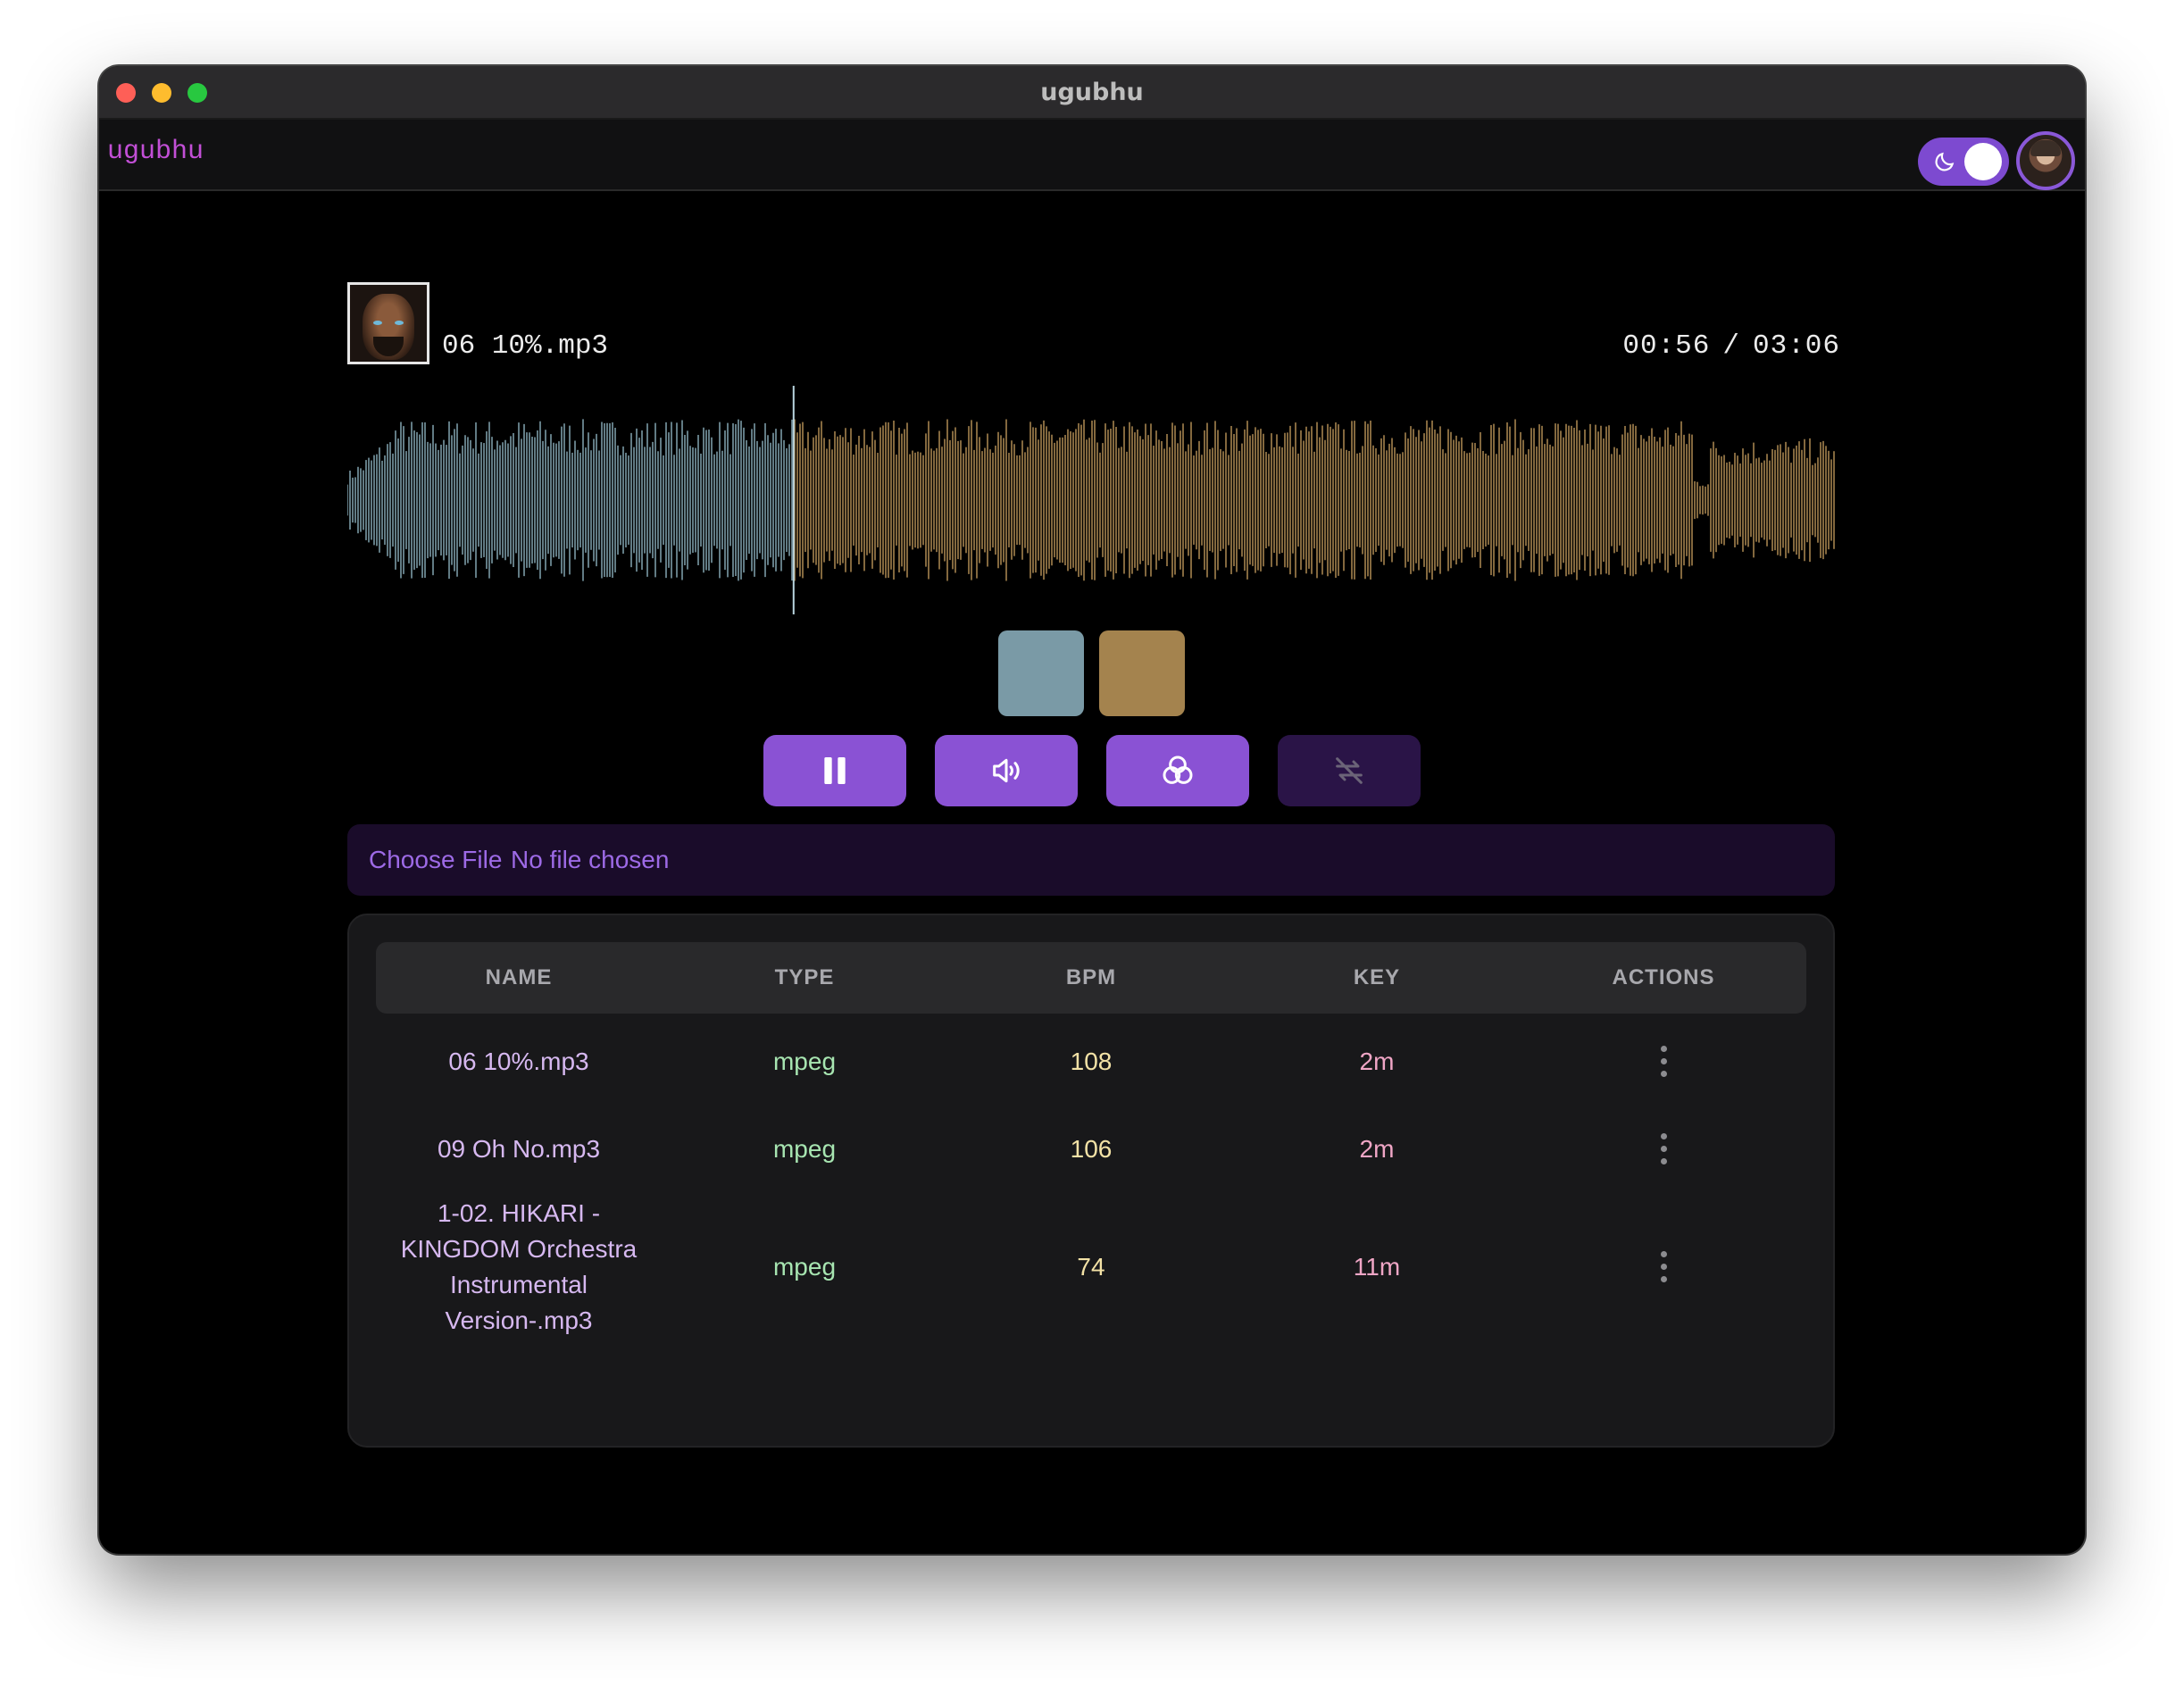  Describe the element at coordinates (1796, 346) in the screenshot. I see `duration: 03:06` at that location.